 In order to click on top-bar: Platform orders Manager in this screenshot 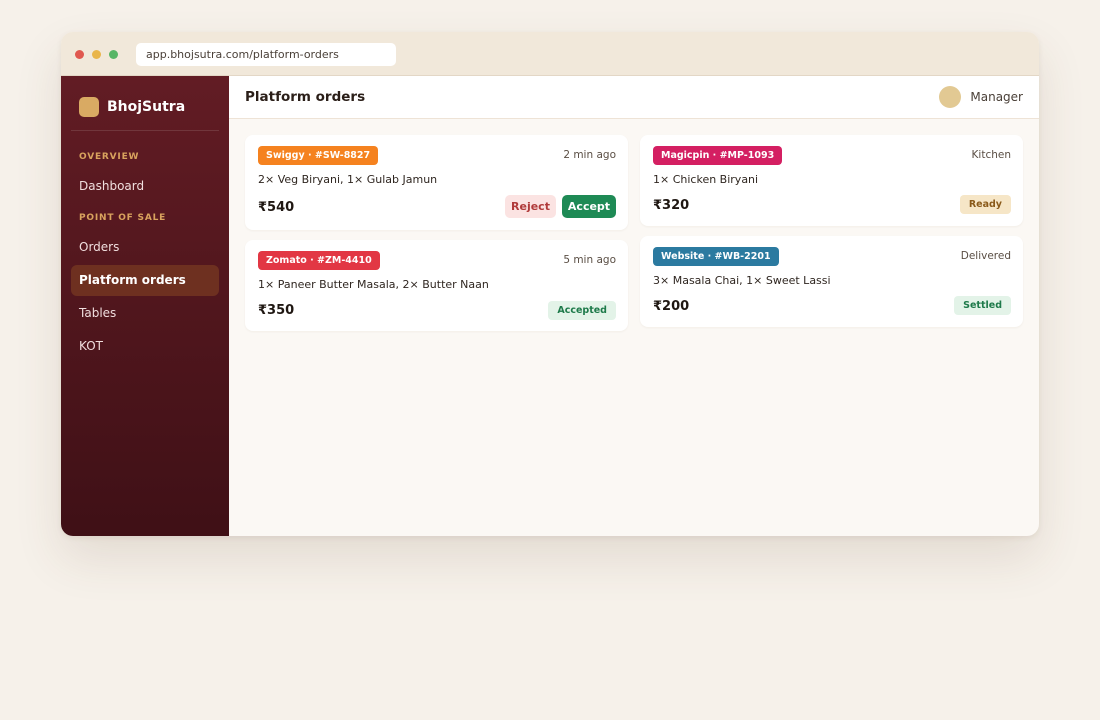, I will do `click(634, 97)`.